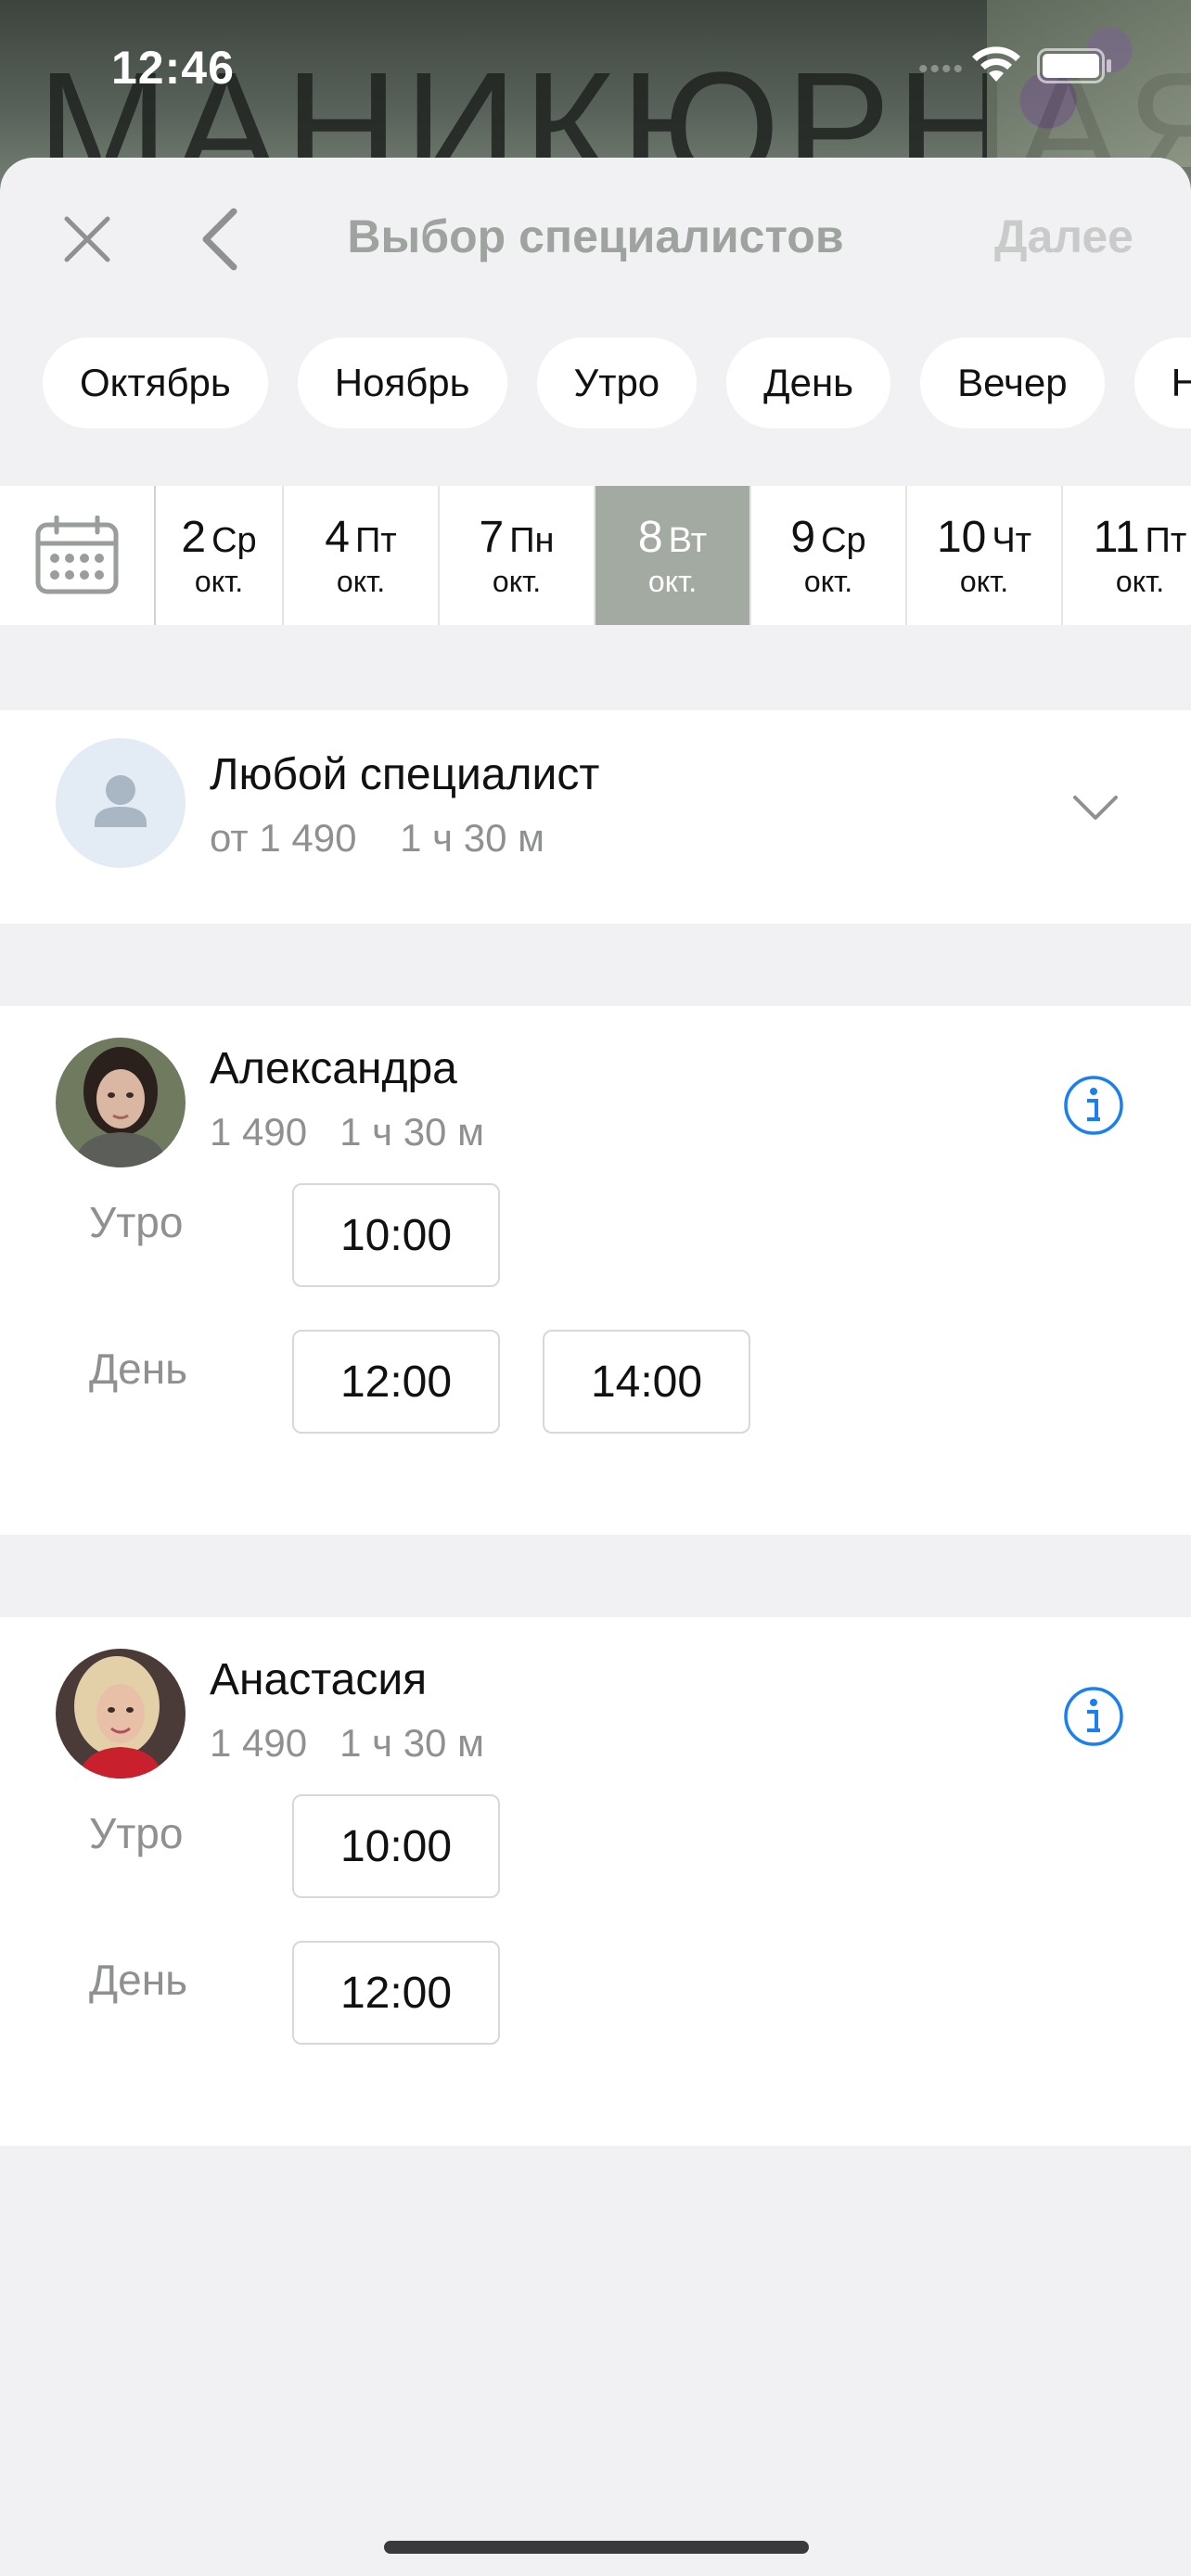 Image resolution: width=1191 pixels, height=2576 pixels. I want to click on chip-november: Ноябрь, so click(402, 383).